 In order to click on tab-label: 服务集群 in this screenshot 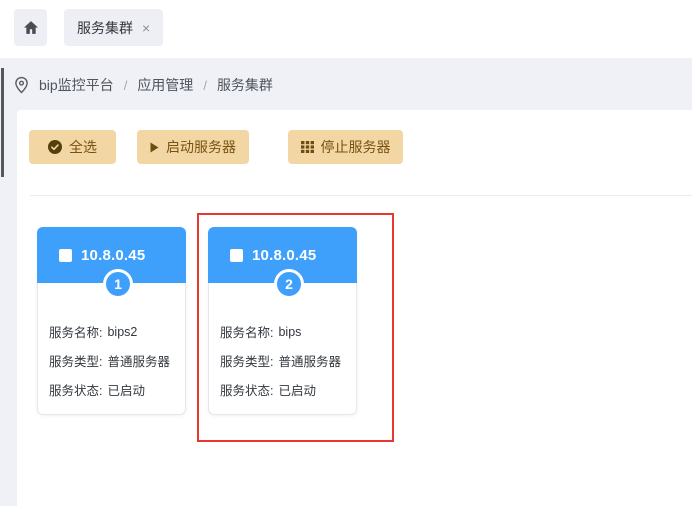, I will do `click(105, 27)`.